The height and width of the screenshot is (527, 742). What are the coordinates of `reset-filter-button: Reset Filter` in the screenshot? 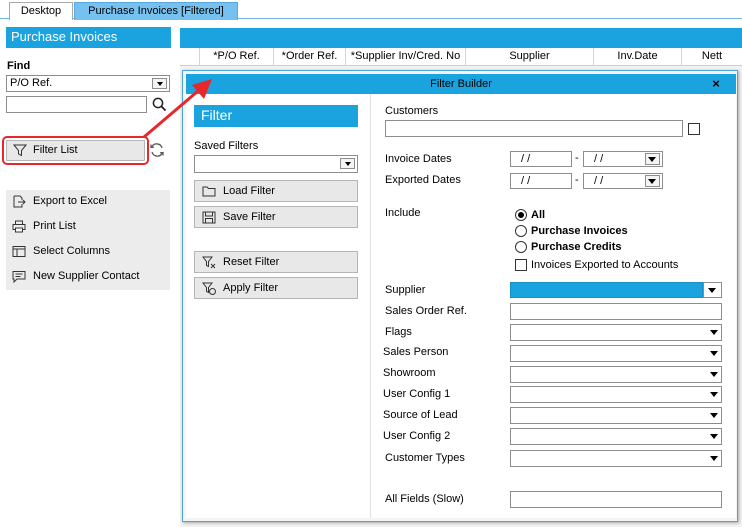 It's located at (276, 262).